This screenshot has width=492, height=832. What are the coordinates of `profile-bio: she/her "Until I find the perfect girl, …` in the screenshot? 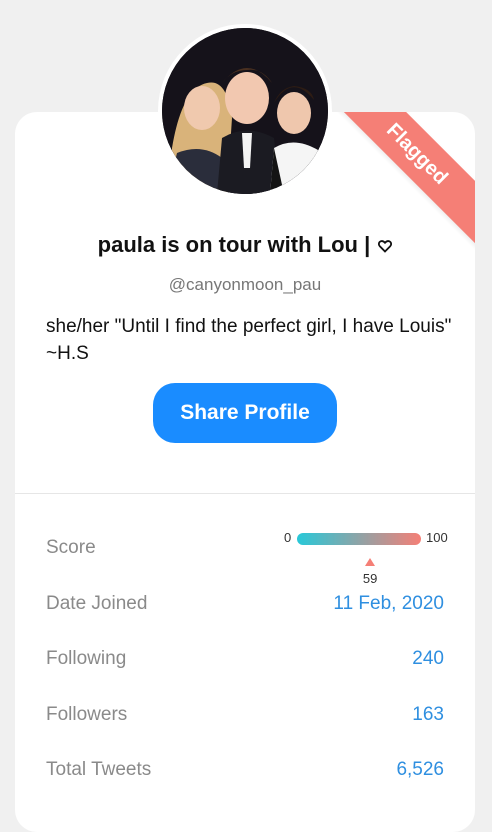 It's located at (249, 340).